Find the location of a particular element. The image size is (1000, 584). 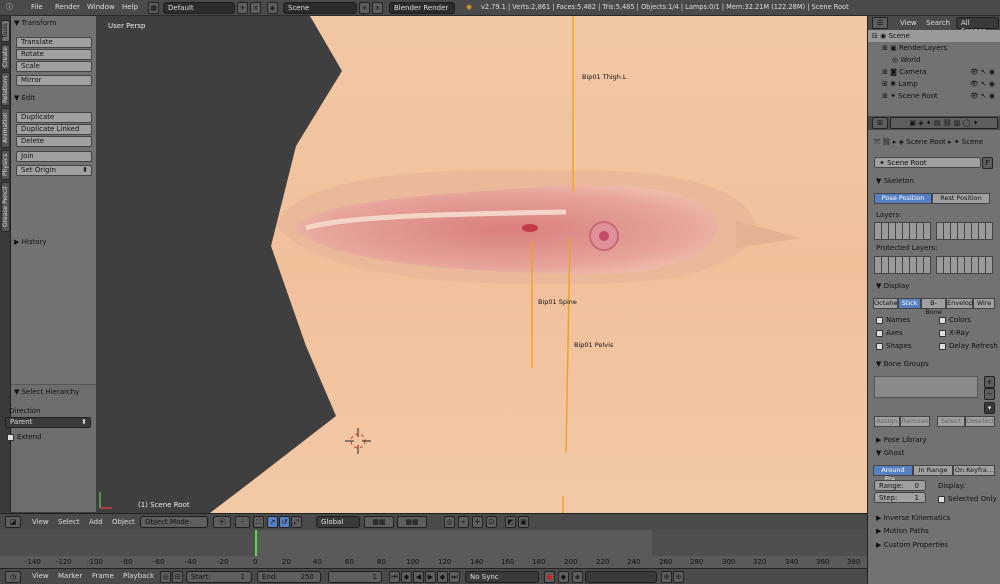

set-origin-dropdown: Set Origin ⬍ is located at coordinates (54, 170).